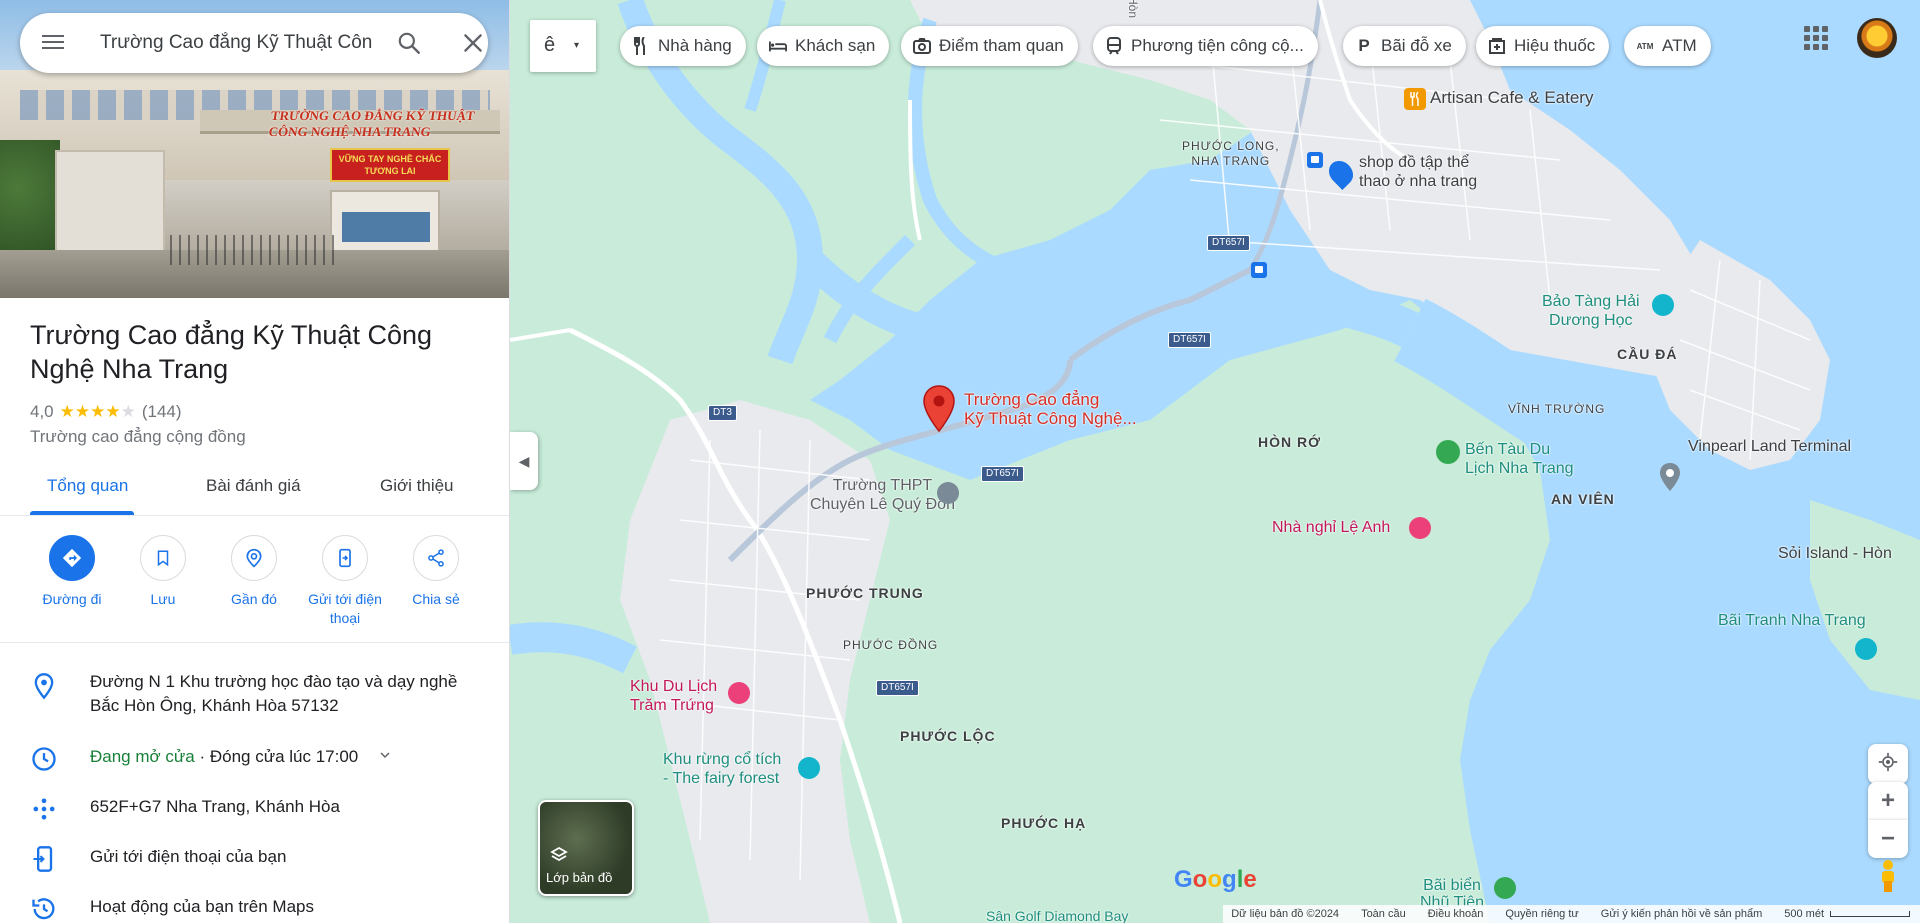 The height and width of the screenshot is (923, 1920). Describe the element at coordinates (683, 46) in the screenshot. I see `chip-restaurants: Nhà hàng` at that location.